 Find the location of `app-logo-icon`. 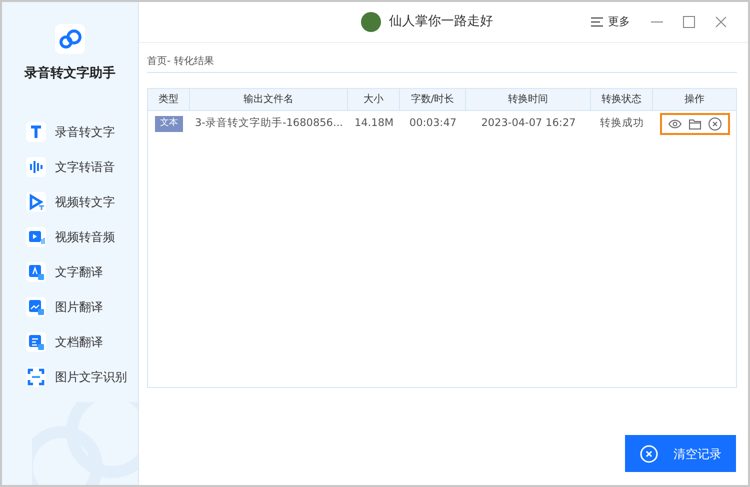

app-logo-icon is located at coordinates (70, 39).